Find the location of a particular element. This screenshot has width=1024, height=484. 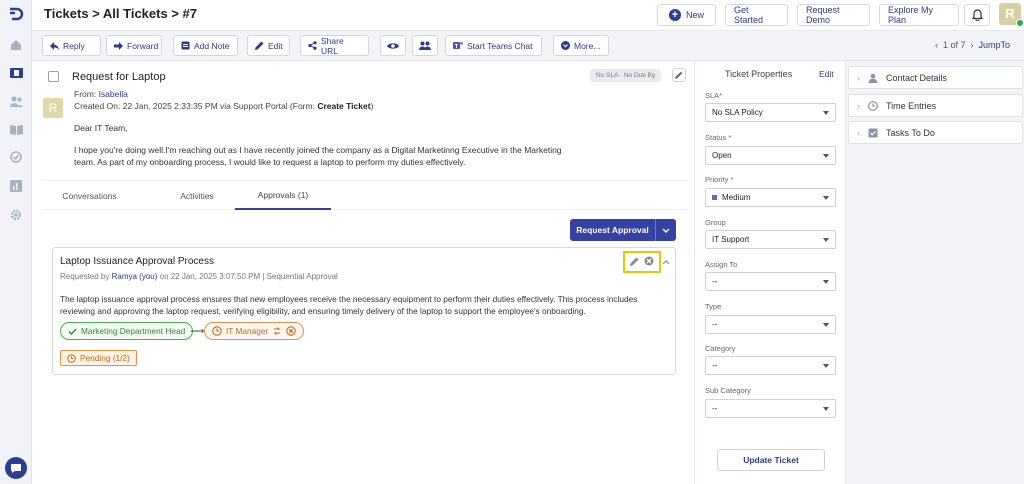

step-arrow-icon: ⟶ is located at coordinates (197, 331).